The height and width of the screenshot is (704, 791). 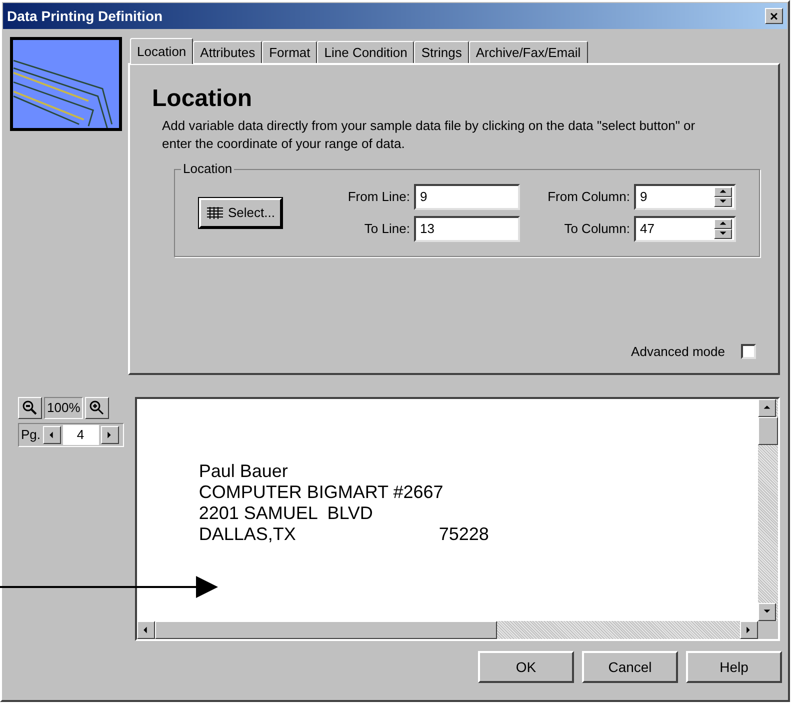 I want to click on tab: Attributes, so click(x=227, y=52).